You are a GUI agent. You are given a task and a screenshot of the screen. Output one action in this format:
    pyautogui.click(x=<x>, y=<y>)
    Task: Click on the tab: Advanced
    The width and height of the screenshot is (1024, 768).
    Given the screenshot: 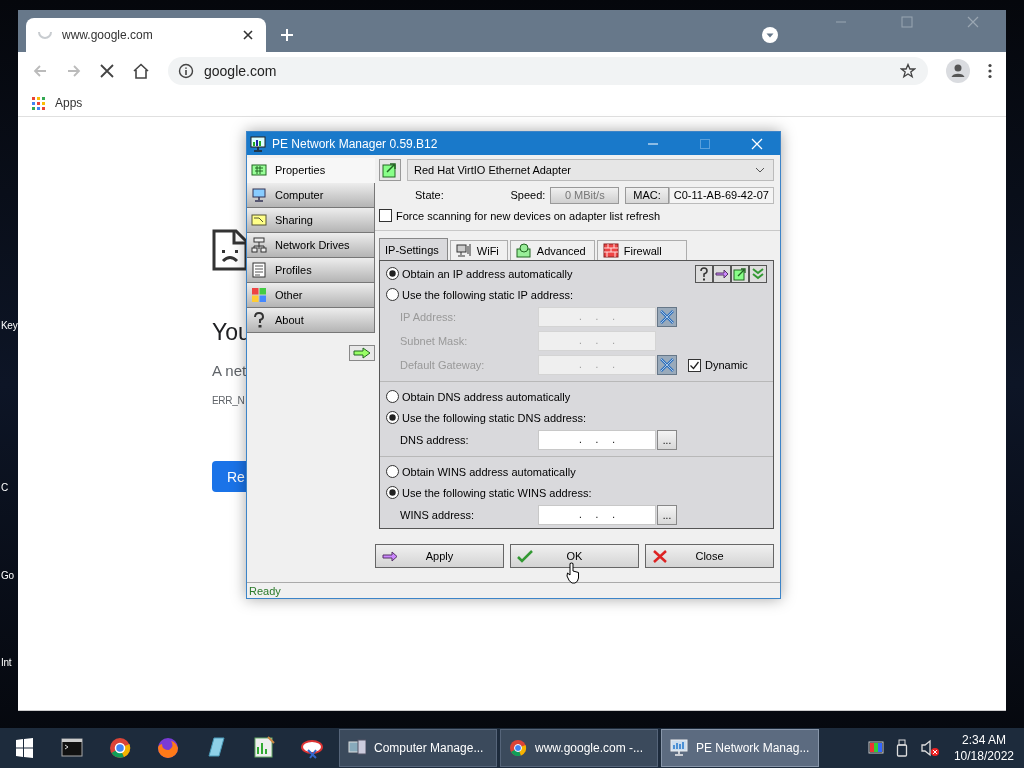 What is the action you would take?
    pyautogui.click(x=552, y=250)
    